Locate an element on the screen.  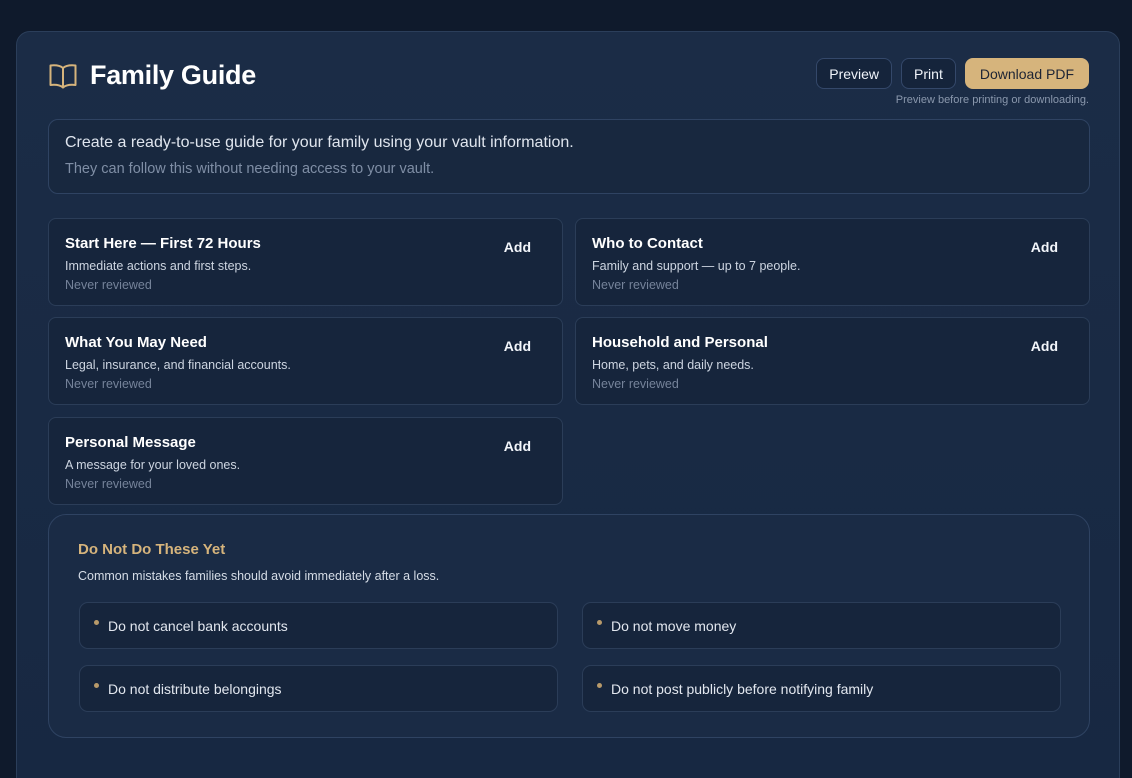
download-pdf-button: Download PDF is located at coordinates (1026, 73).